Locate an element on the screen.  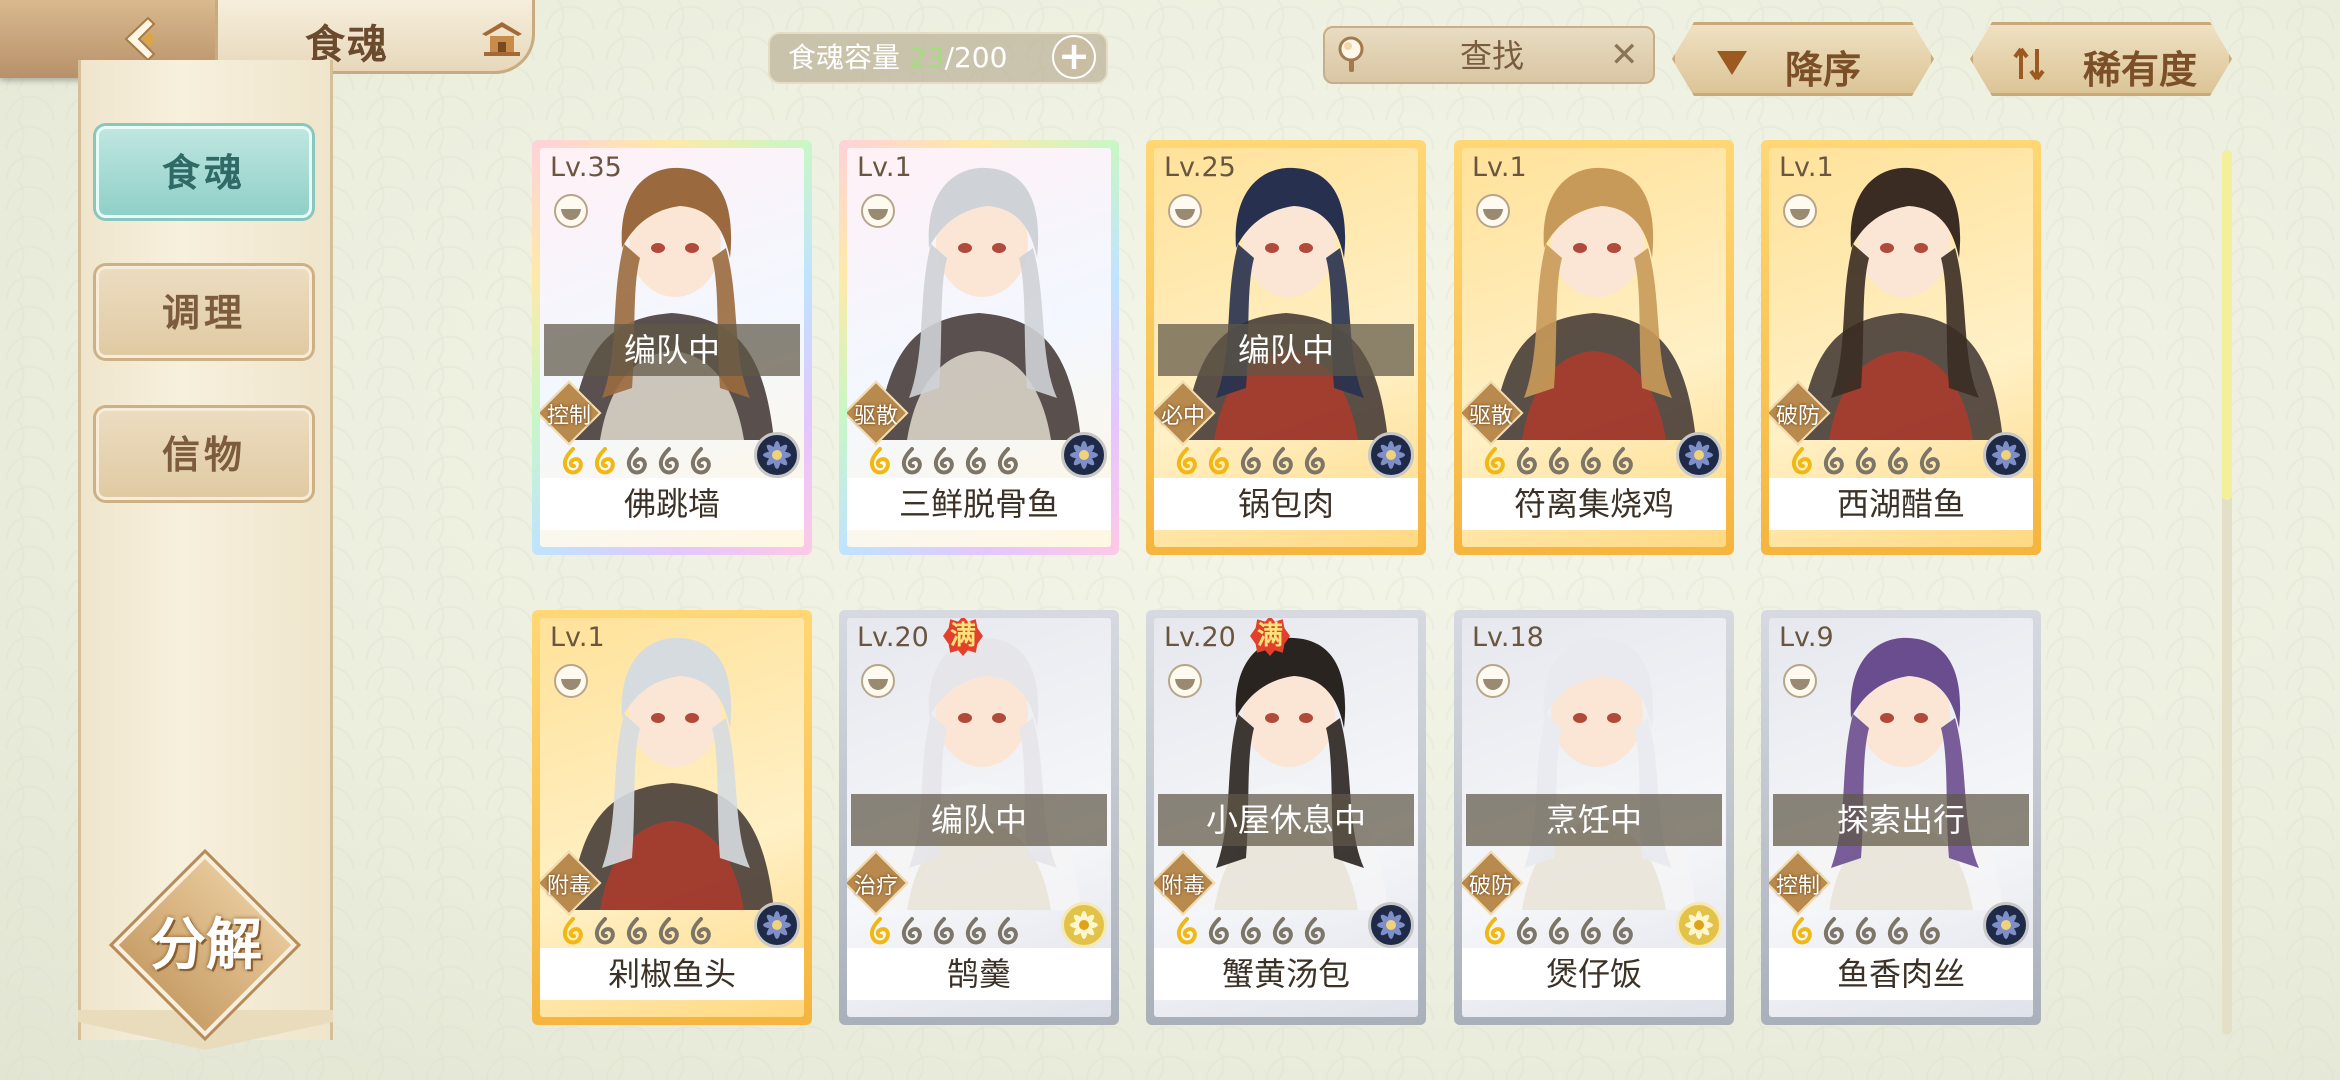
card-name: 锅包肉 is located at coordinates (1286, 504).